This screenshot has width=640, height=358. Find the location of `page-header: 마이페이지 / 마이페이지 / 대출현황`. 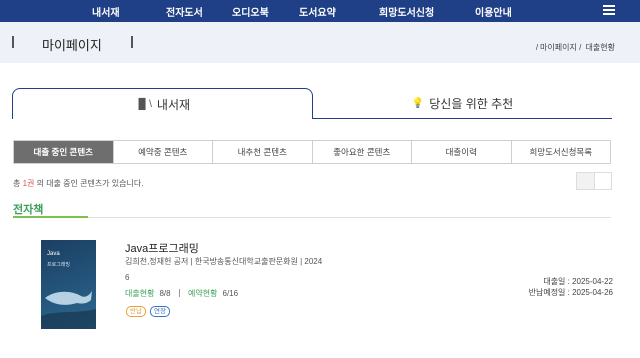

page-header: 마이페이지 / 마이페이지 / 대출현황 is located at coordinates (320, 42).